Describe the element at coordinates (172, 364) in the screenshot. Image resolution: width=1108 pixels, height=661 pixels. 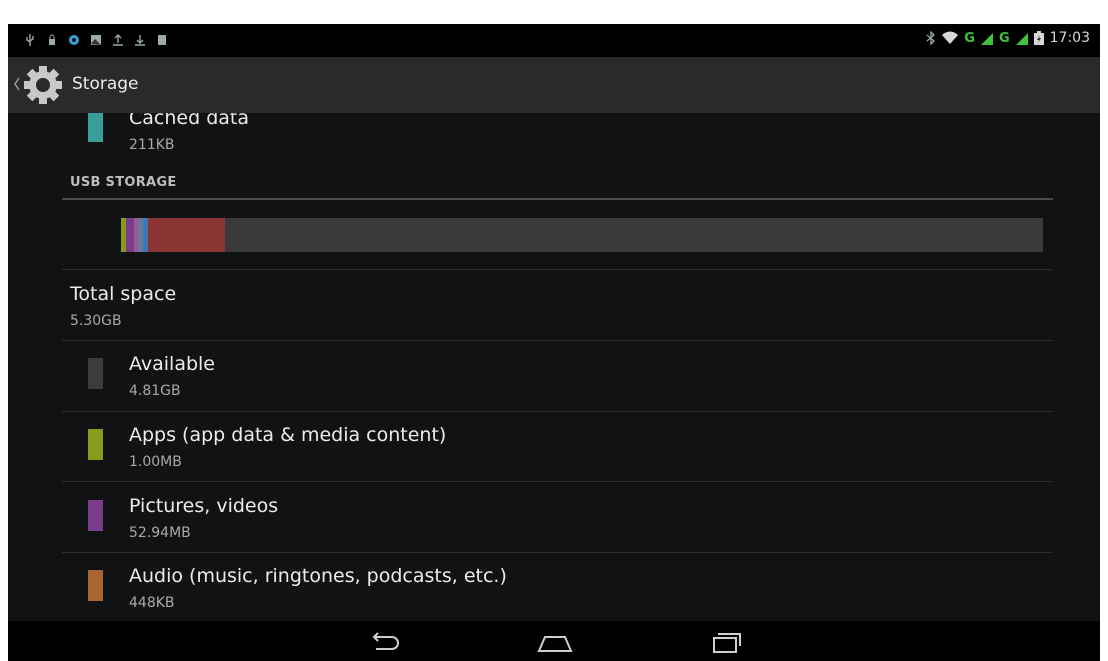
I see `list-item-title: Available` at that location.